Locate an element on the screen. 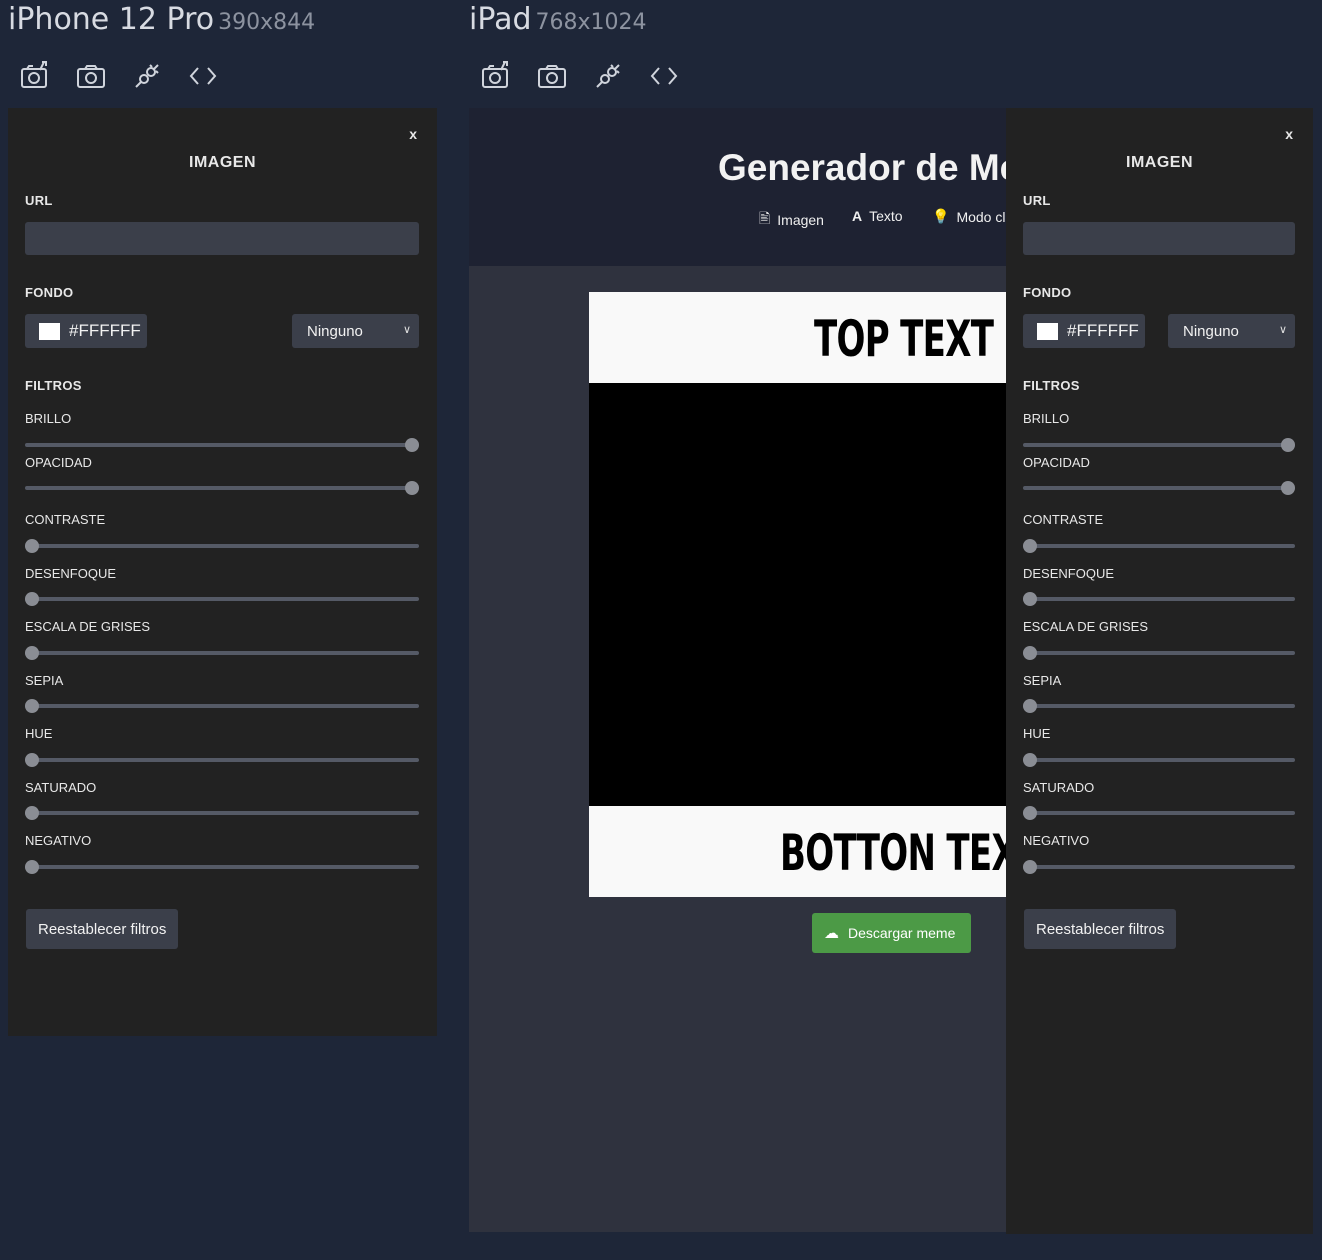 Image resolution: width=1322 pixels, height=1260 pixels. nav-texto: A Texto is located at coordinates (877, 216).